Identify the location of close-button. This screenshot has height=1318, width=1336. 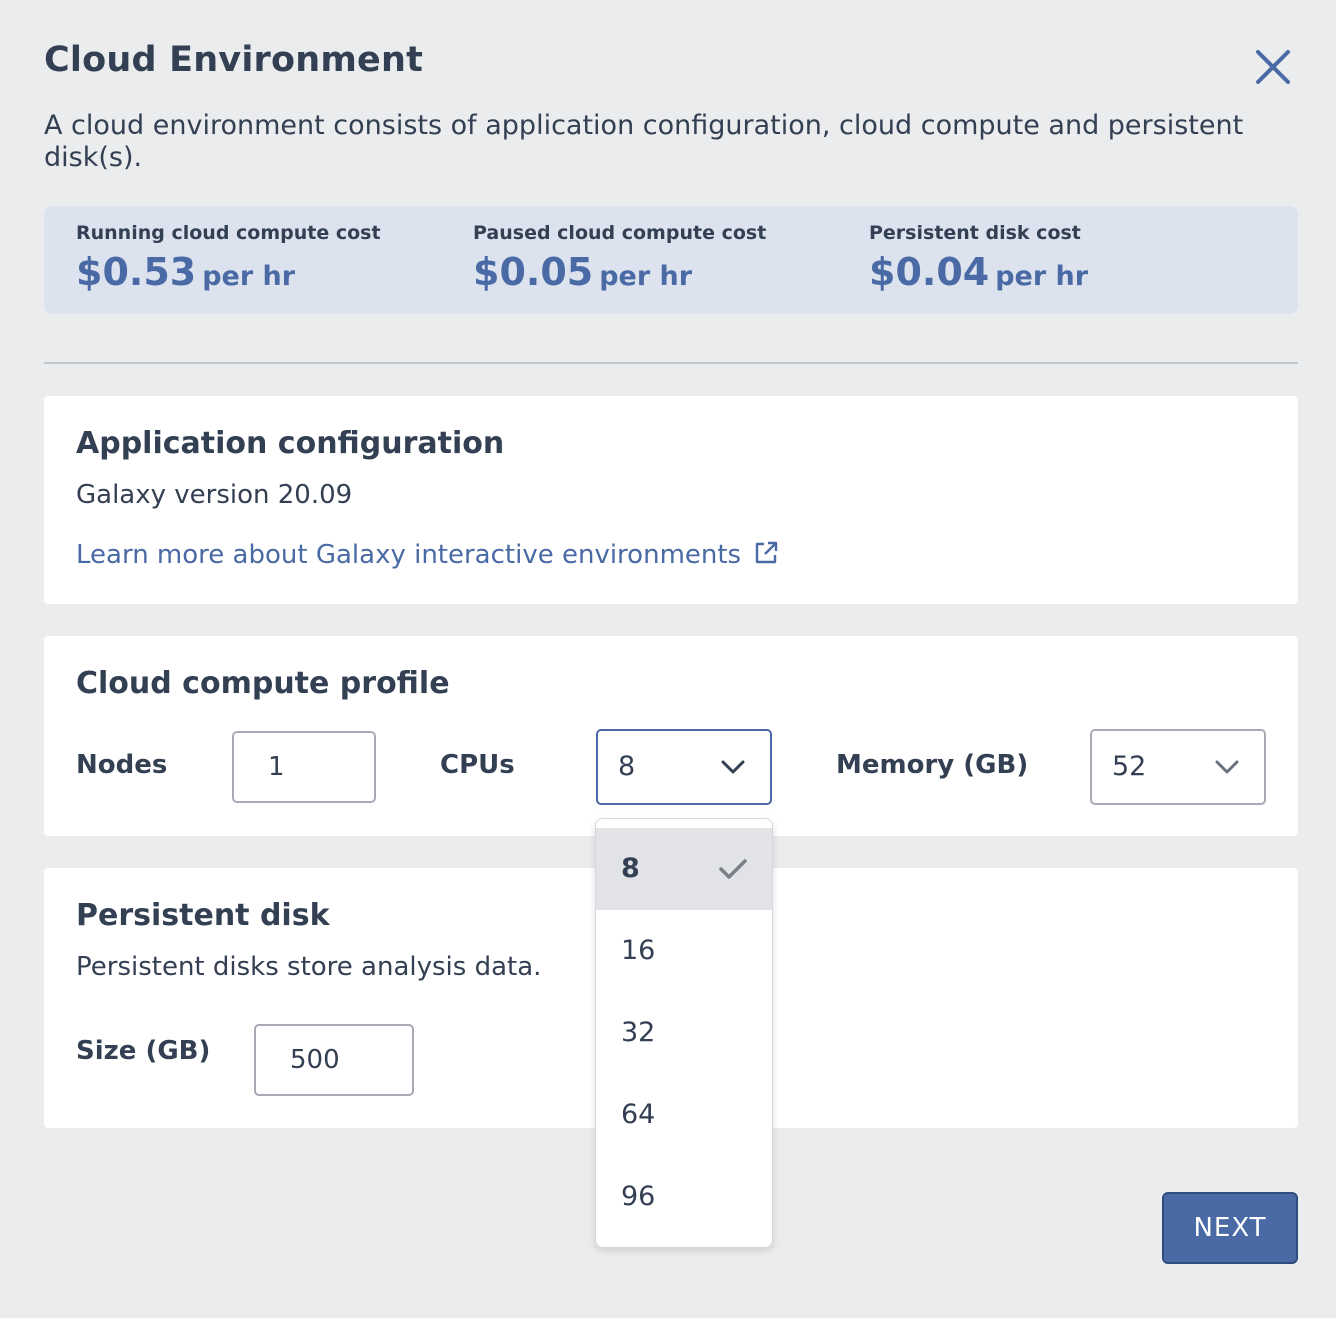
(1273, 67).